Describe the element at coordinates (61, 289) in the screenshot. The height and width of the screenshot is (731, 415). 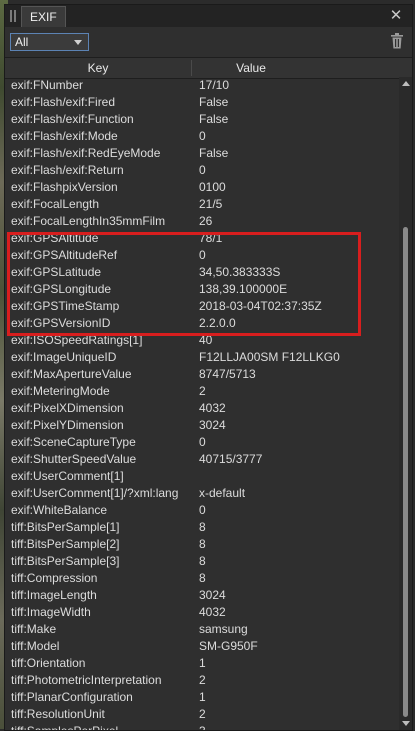
I see `row-key: exif:GPSLongitude` at that location.